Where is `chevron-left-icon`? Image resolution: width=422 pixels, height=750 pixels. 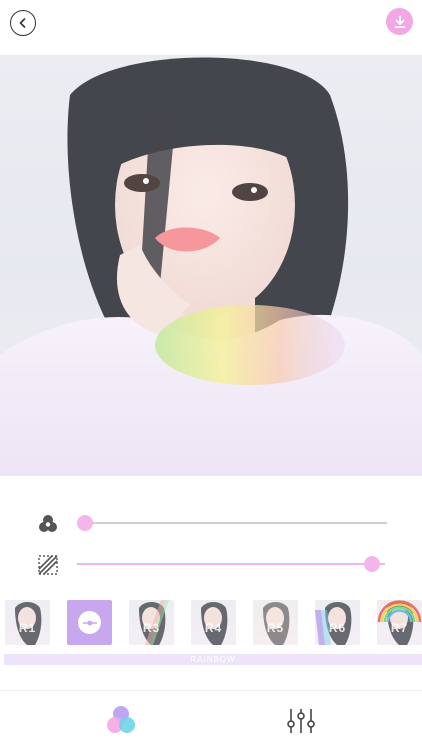 chevron-left-icon is located at coordinates (22, 23).